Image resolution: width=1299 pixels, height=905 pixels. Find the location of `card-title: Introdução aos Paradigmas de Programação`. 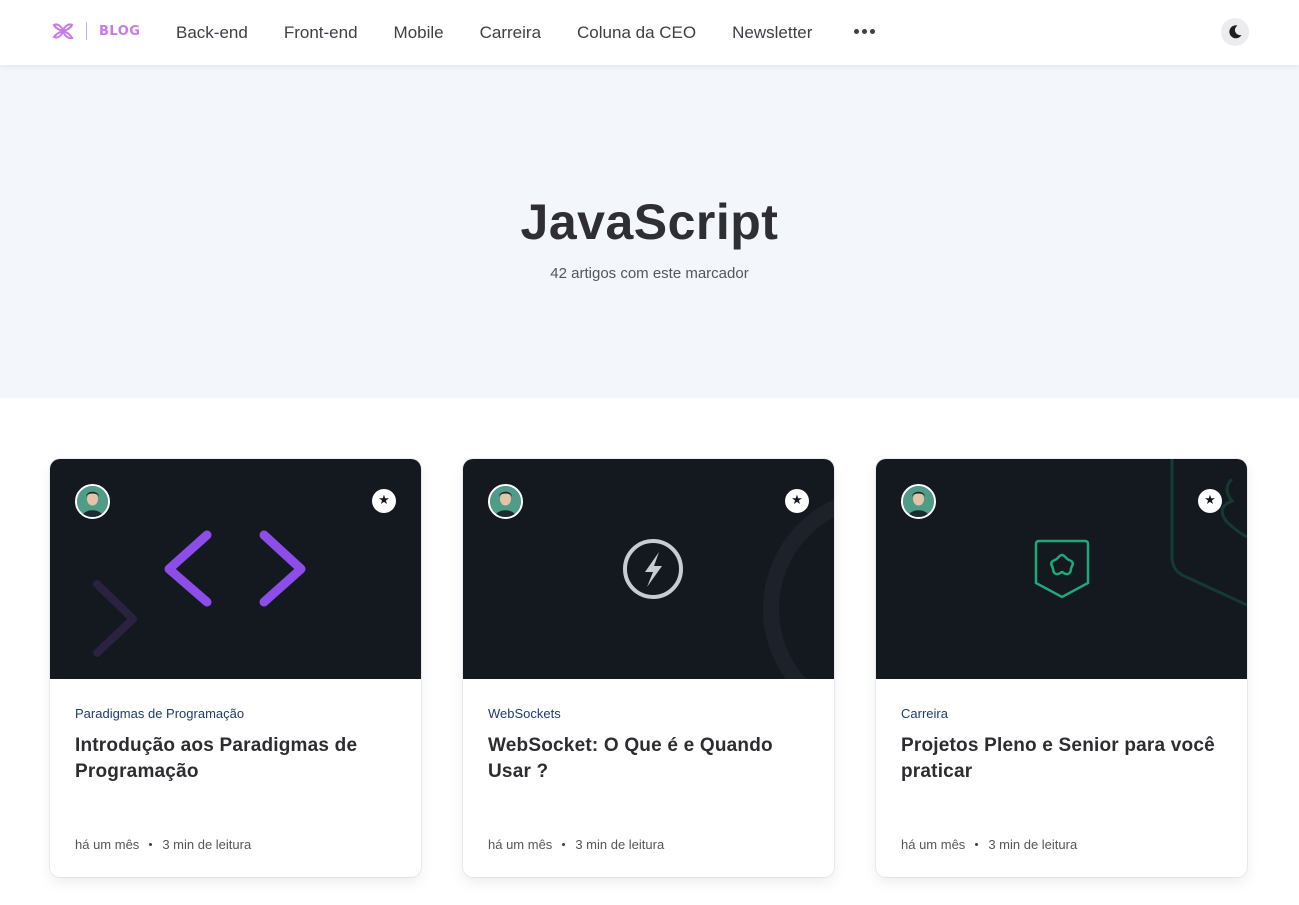

card-title: Introdução aos Paradigmas de Programação is located at coordinates (235, 759).